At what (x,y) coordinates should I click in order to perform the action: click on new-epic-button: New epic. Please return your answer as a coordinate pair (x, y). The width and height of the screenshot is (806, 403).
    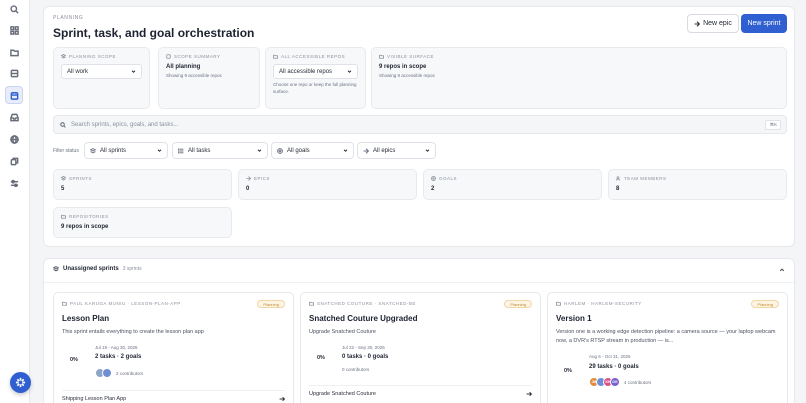
    Looking at the image, I should click on (713, 23).